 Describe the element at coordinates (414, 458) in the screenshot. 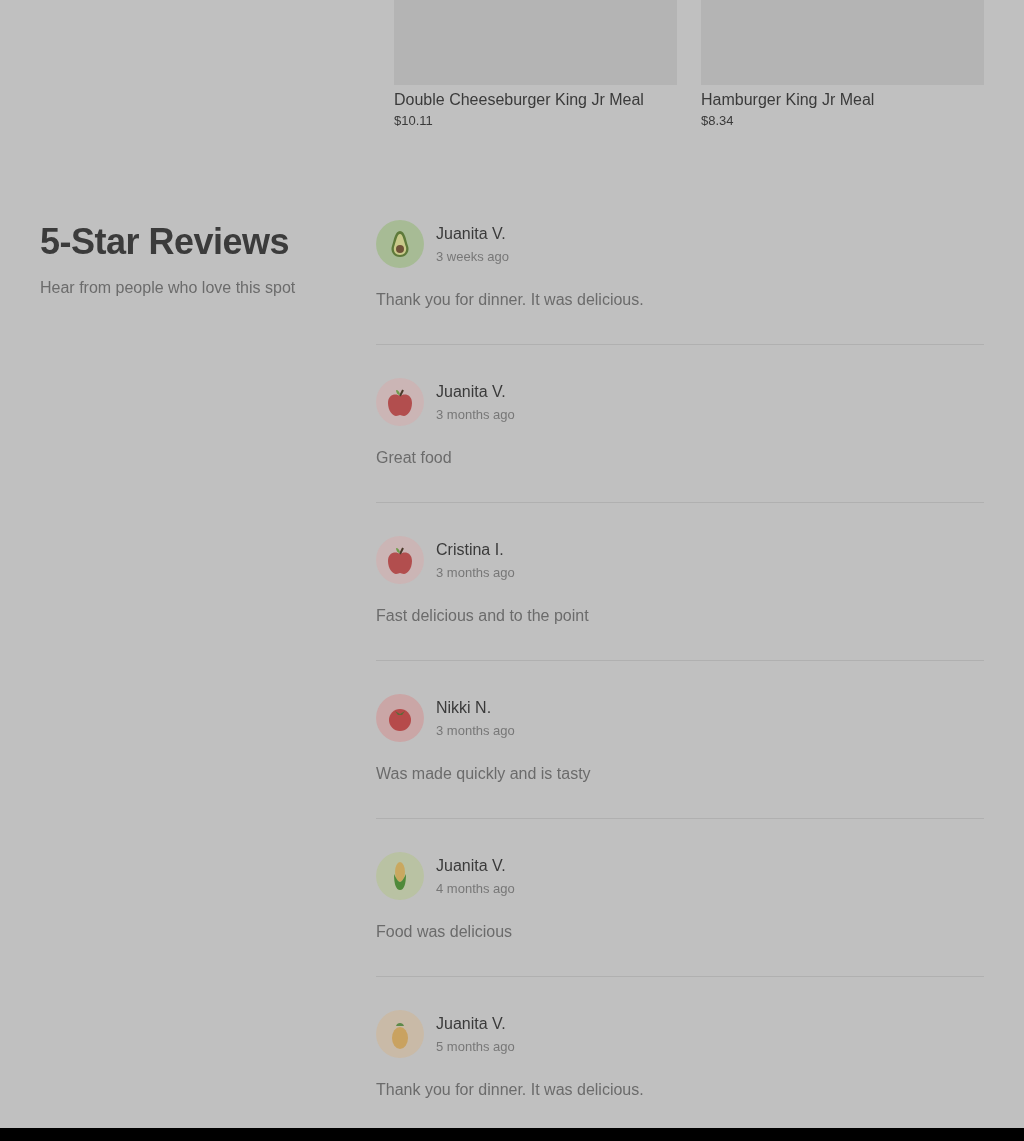

I see `review-text: Great food` at that location.